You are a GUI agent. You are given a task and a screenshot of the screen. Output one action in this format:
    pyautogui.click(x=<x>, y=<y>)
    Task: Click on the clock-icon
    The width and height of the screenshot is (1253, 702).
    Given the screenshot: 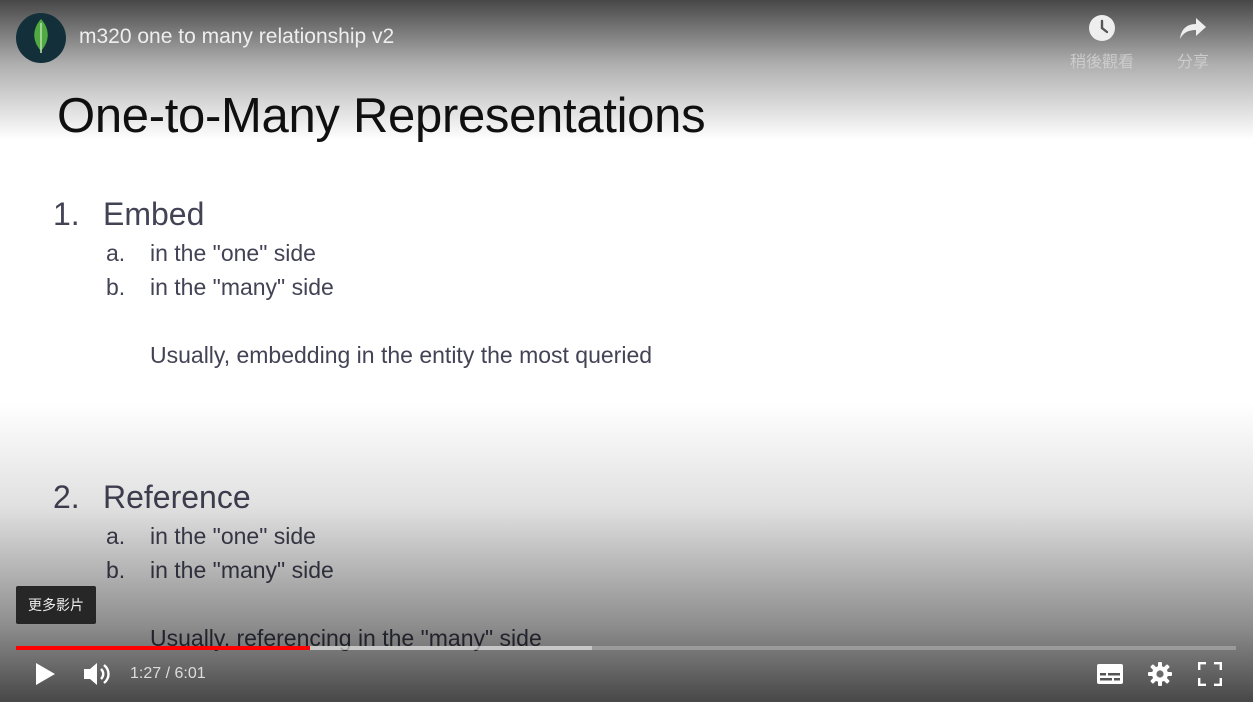 What is the action you would take?
    pyautogui.click(x=1102, y=29)
    